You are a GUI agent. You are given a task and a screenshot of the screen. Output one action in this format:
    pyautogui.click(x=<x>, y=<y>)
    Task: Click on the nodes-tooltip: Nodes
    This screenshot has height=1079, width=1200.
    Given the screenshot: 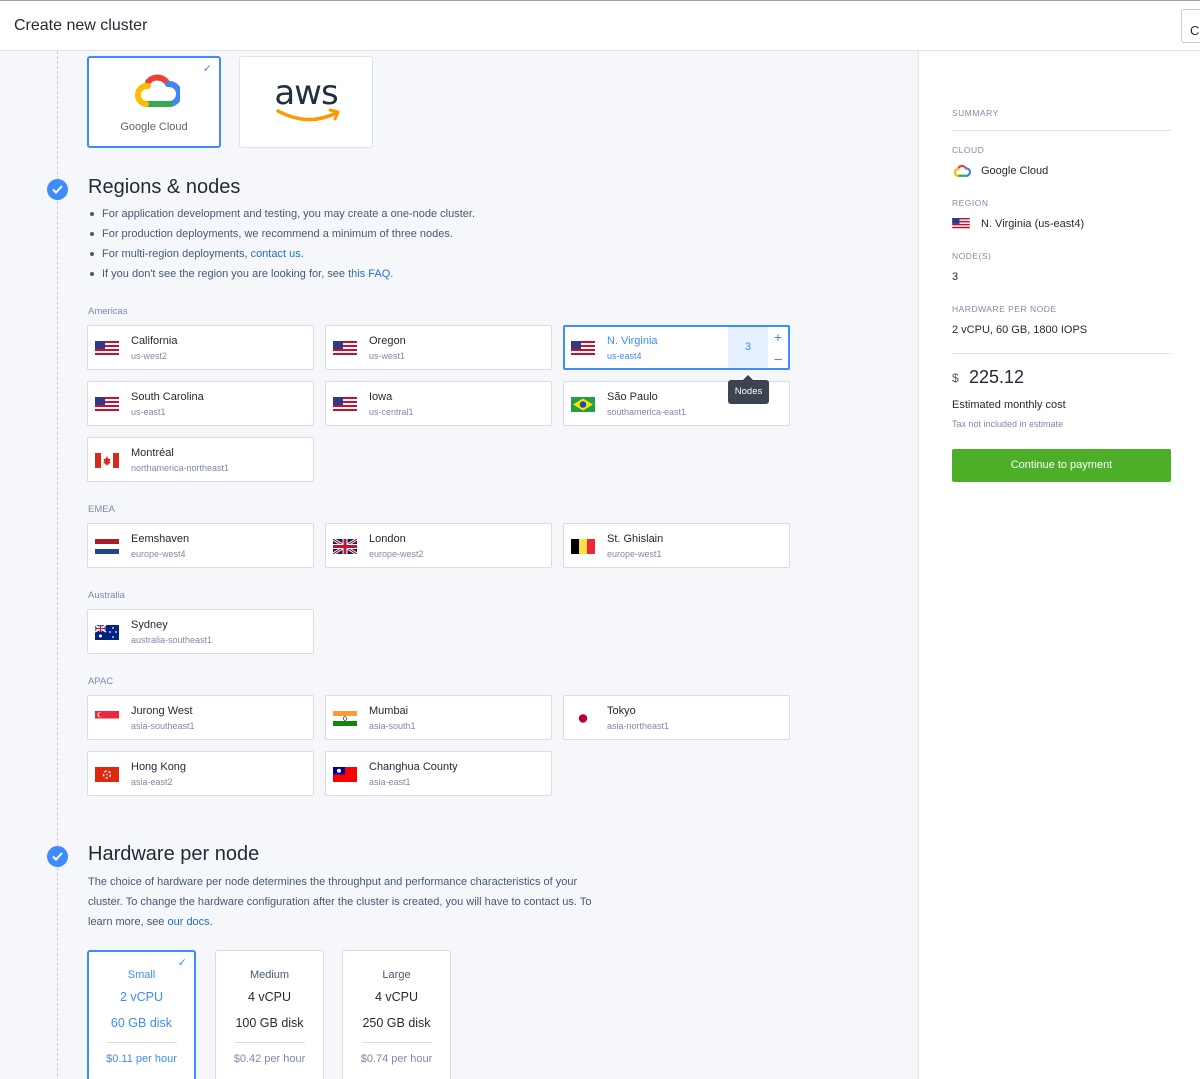 What is the action you would take?
    pyautogui.click(x=748, y=389)
    